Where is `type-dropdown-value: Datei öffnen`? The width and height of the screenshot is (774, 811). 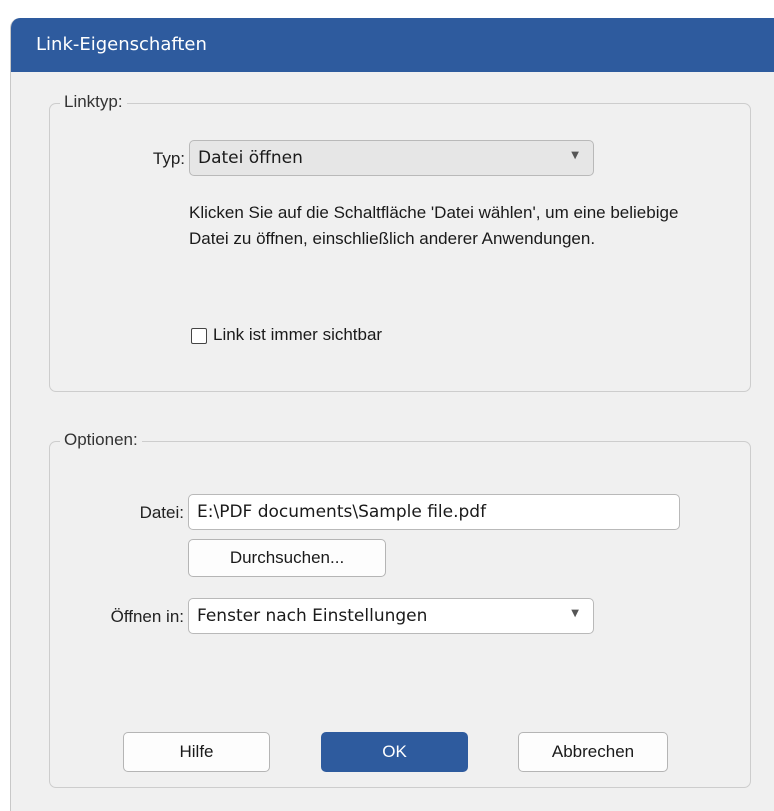
type-dropdown-value: Datei öffnen is located at coordinates (250, 158).